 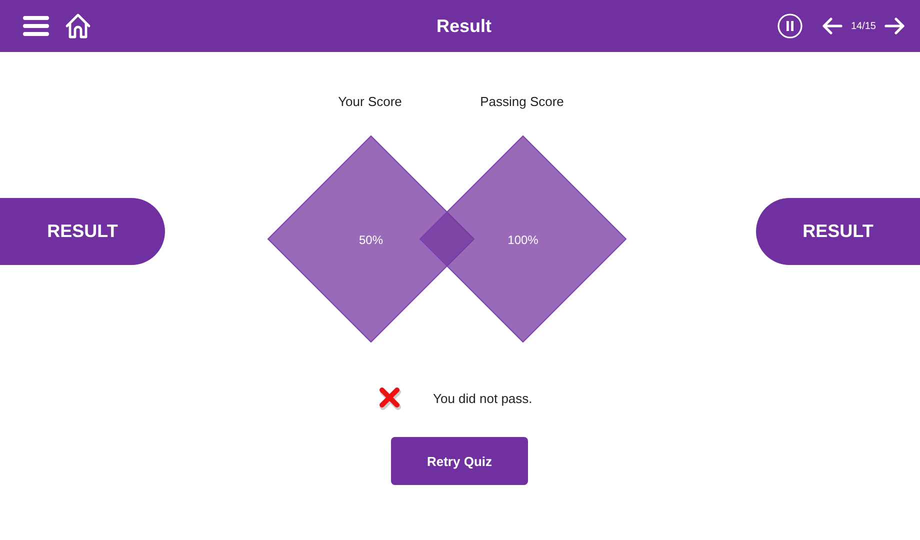 What do you see at coordinates (370, 102) in the screenshot?
I see `score-label: Your Score` at bounding box center [370, 102].